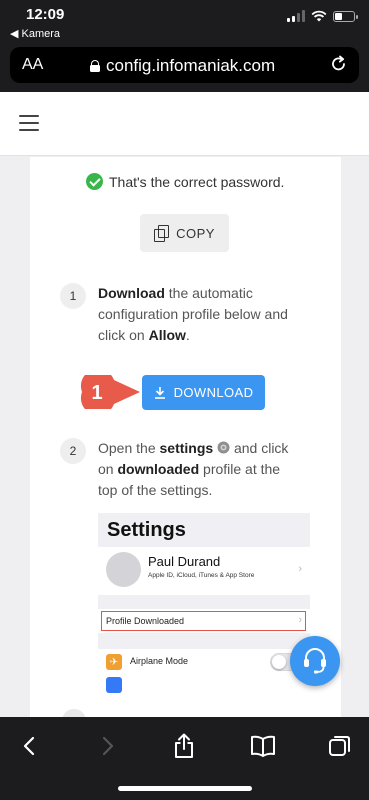 The height and width of the screenshot is (800, 369). I want to click on step-number: 2, so click(73, 451).